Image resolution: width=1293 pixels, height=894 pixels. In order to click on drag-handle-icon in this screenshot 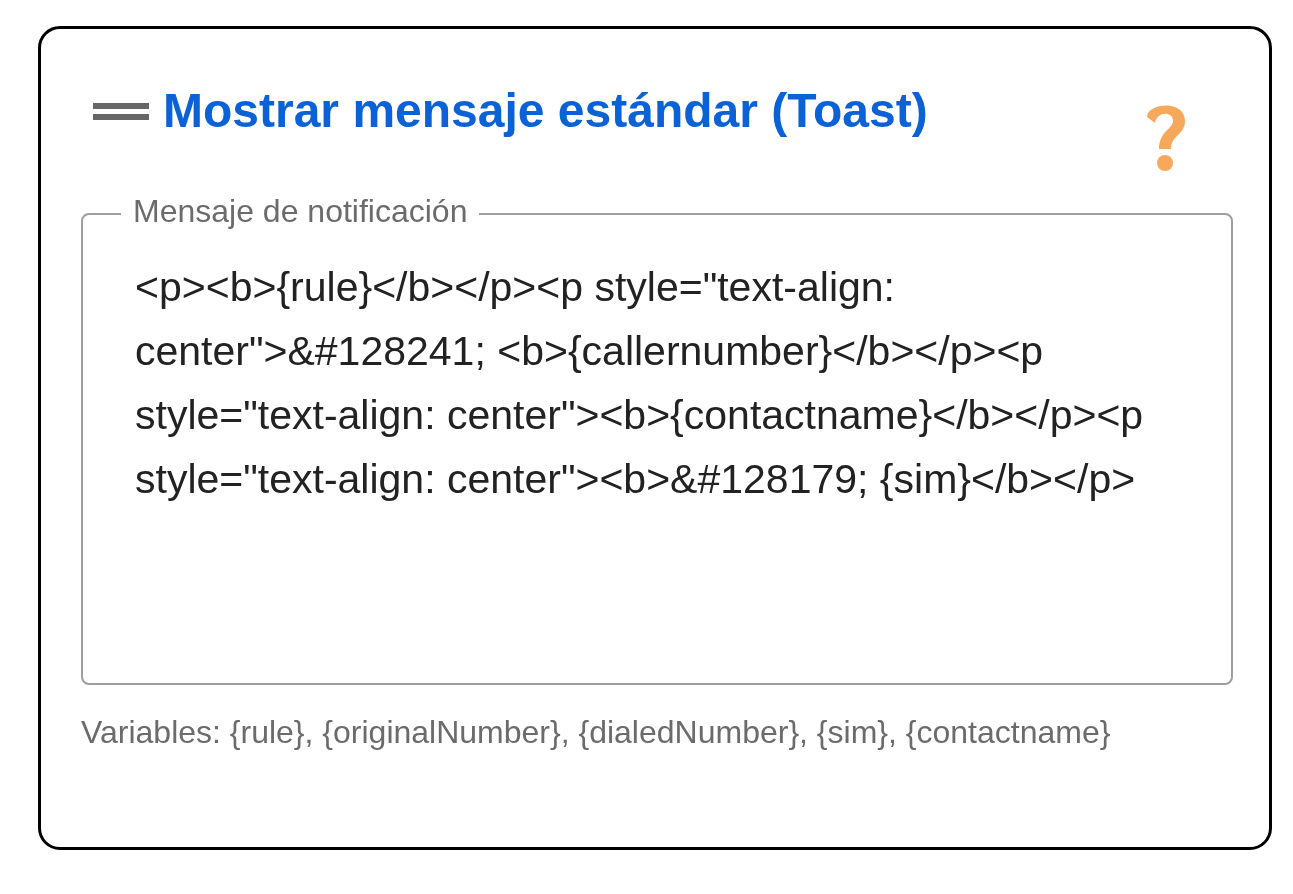, I will do `click(121, 111)`.